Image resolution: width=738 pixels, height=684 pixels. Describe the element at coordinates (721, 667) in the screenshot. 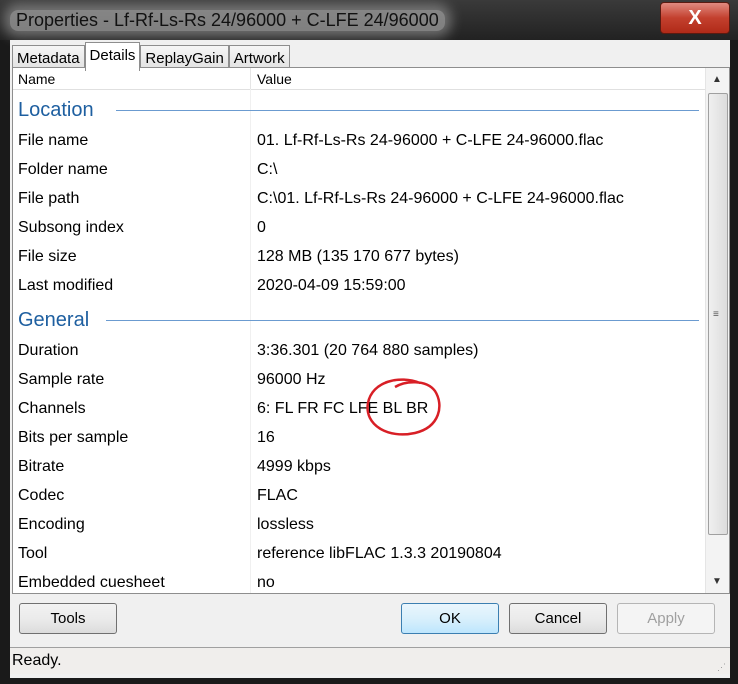

I see `resize-grip-icon: ⋰` at that location.